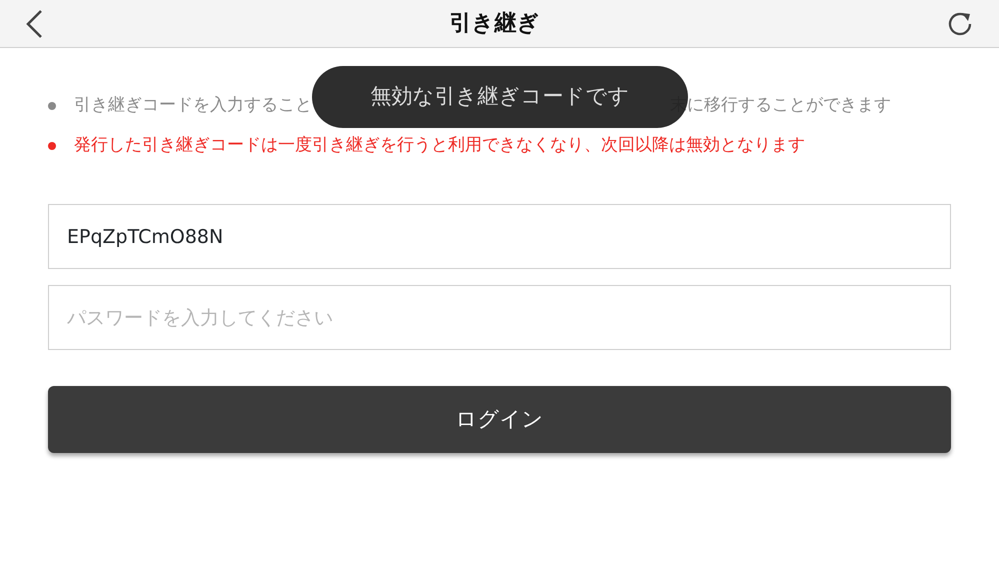  I want to click on login-button: ログイン, so click(499, 419).